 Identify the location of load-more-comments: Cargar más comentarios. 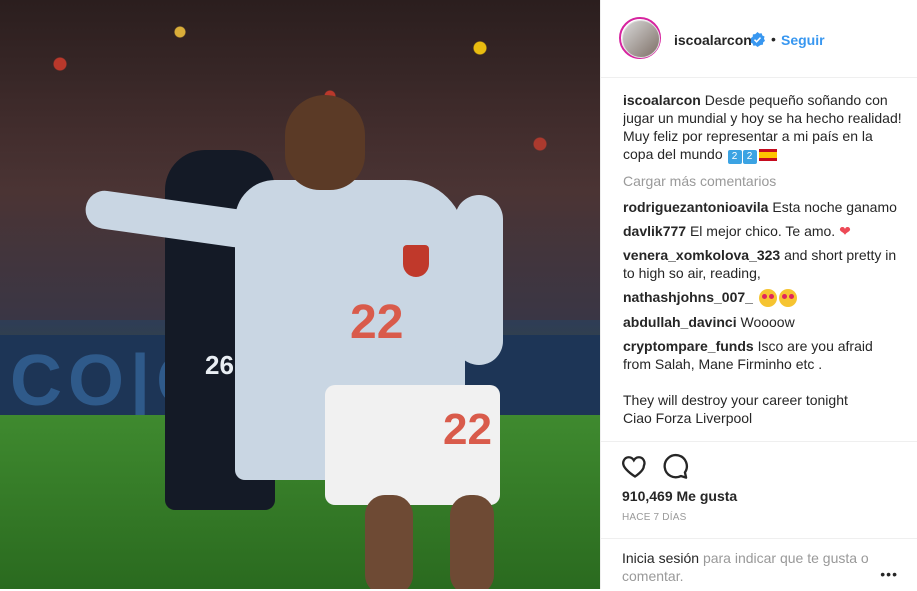
(763, 181).